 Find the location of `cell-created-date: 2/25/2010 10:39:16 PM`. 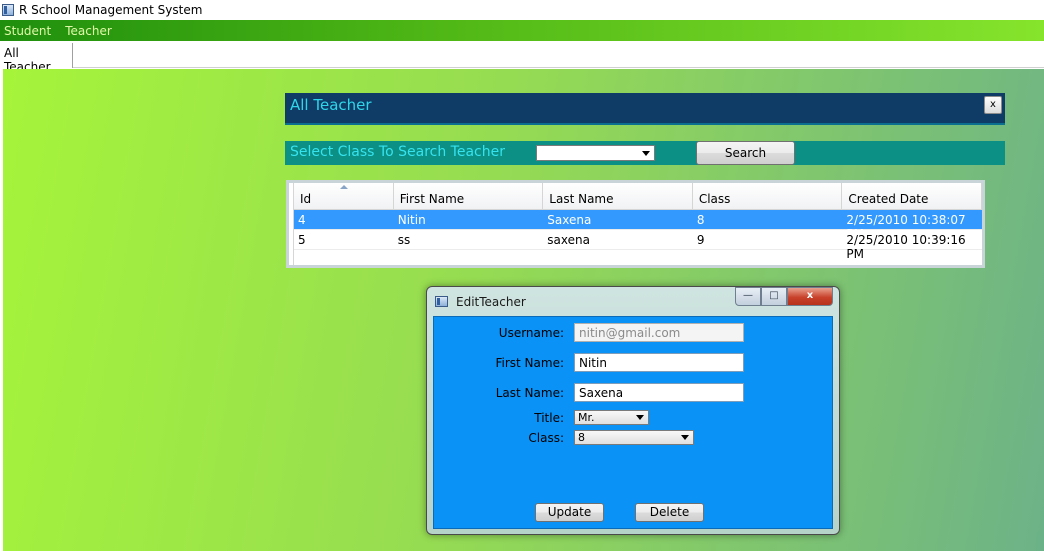

cell-created-date: 2/25/2010 10:39:16 PM is located at coordinates (906, 247).